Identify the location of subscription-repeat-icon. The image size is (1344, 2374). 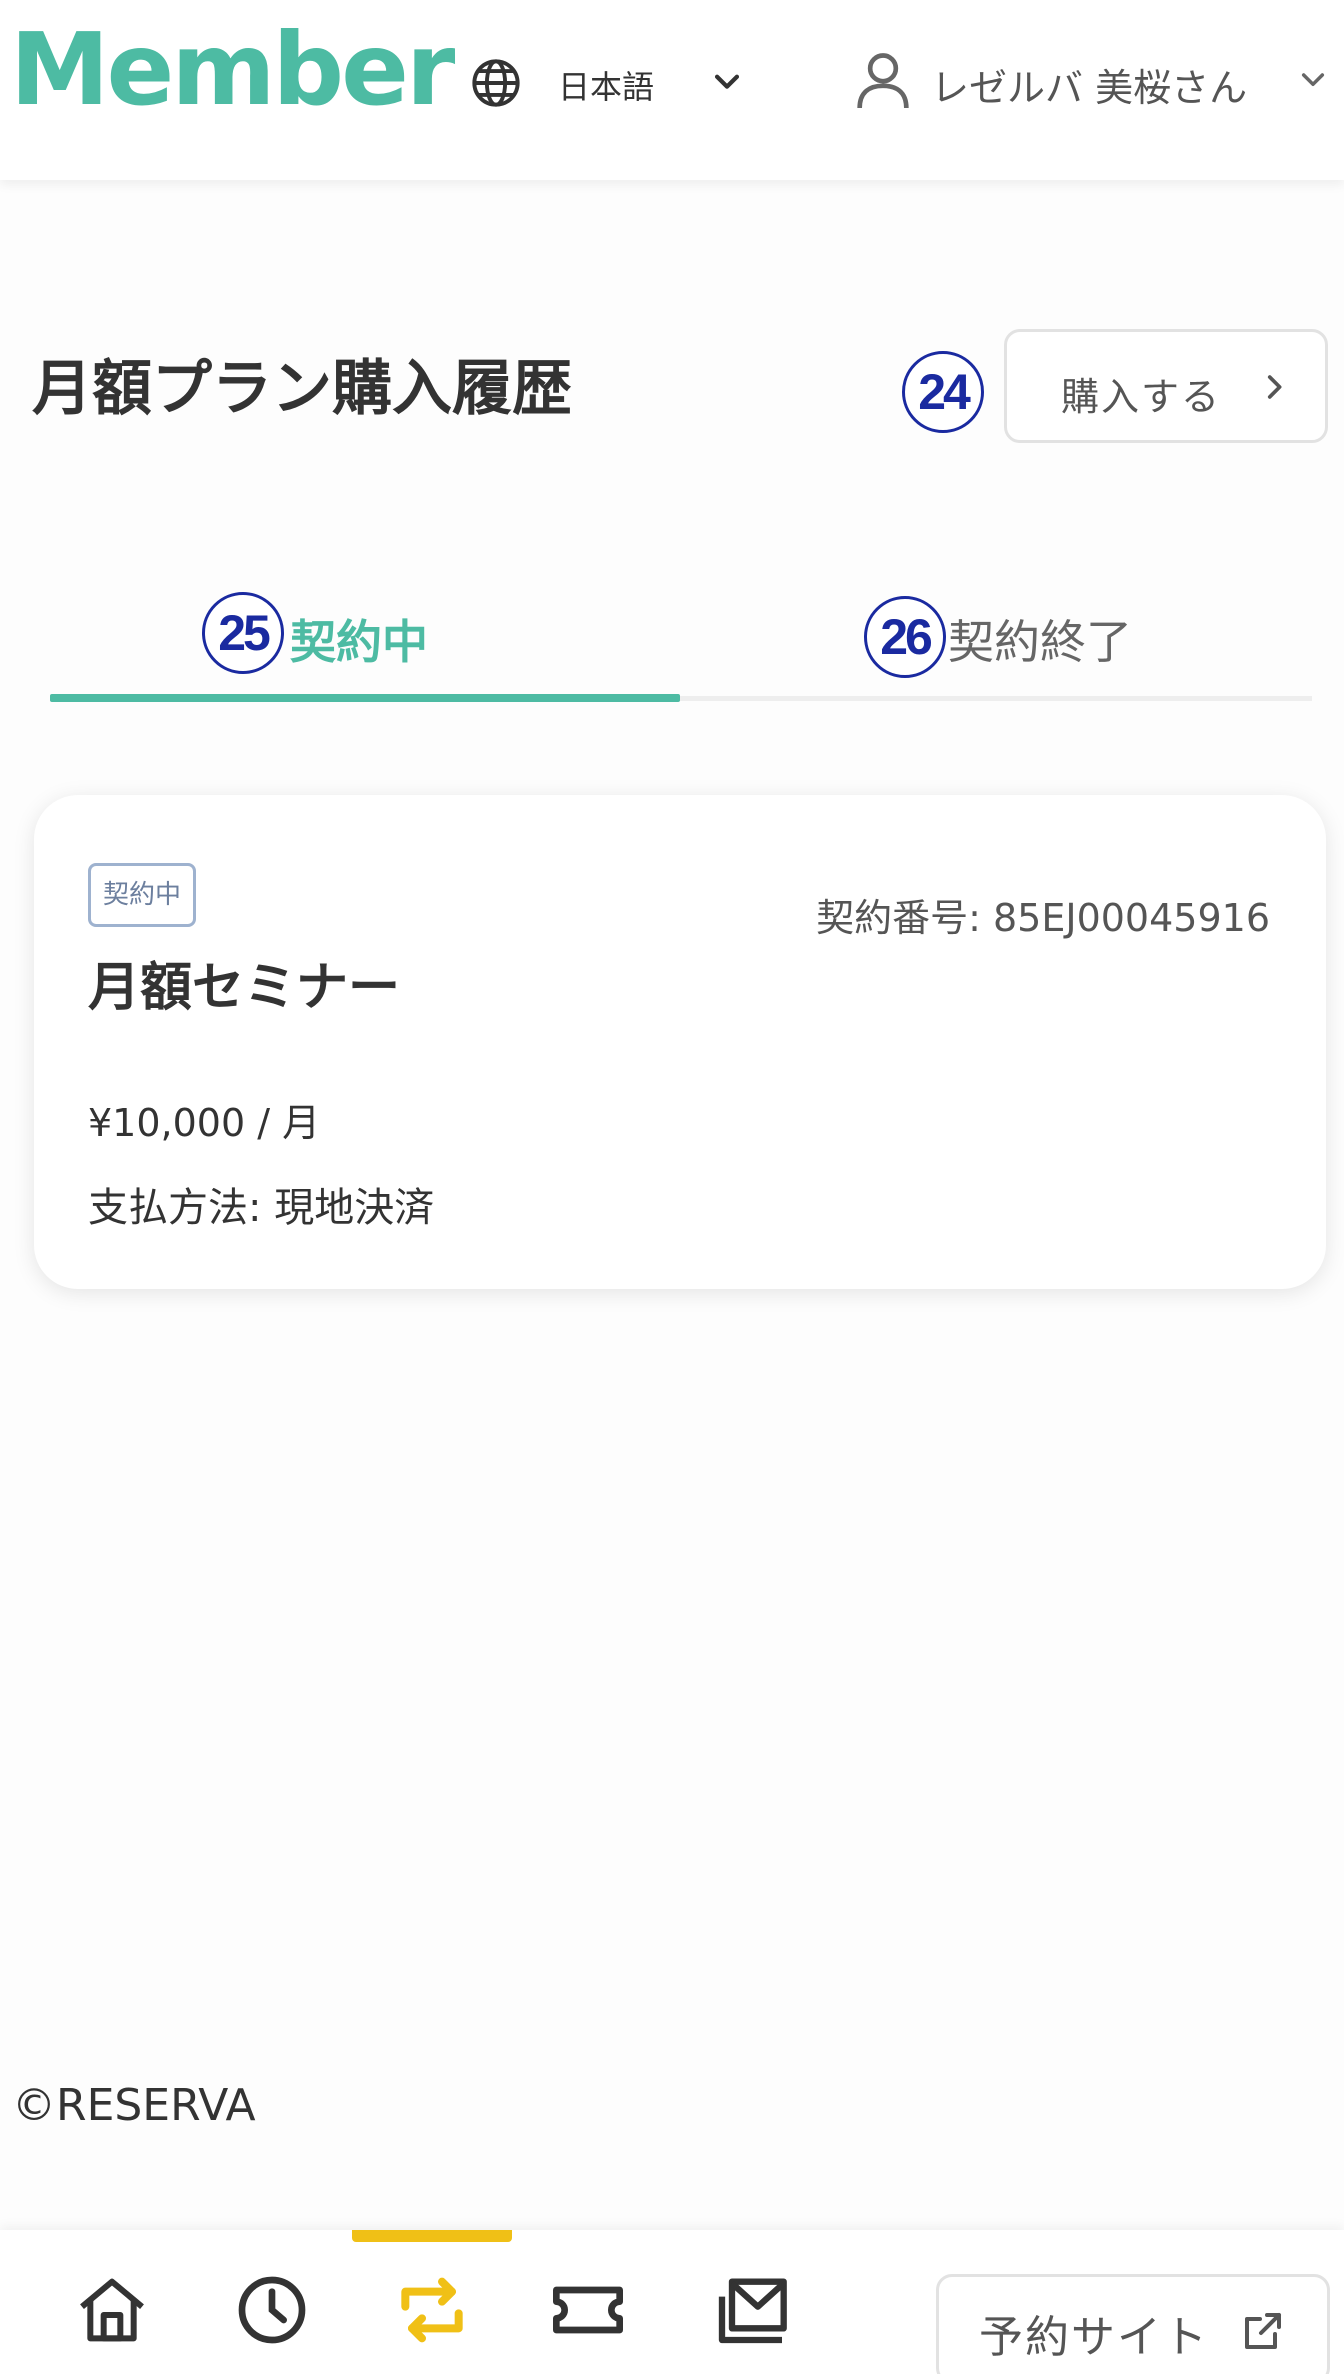
(432, 2310).